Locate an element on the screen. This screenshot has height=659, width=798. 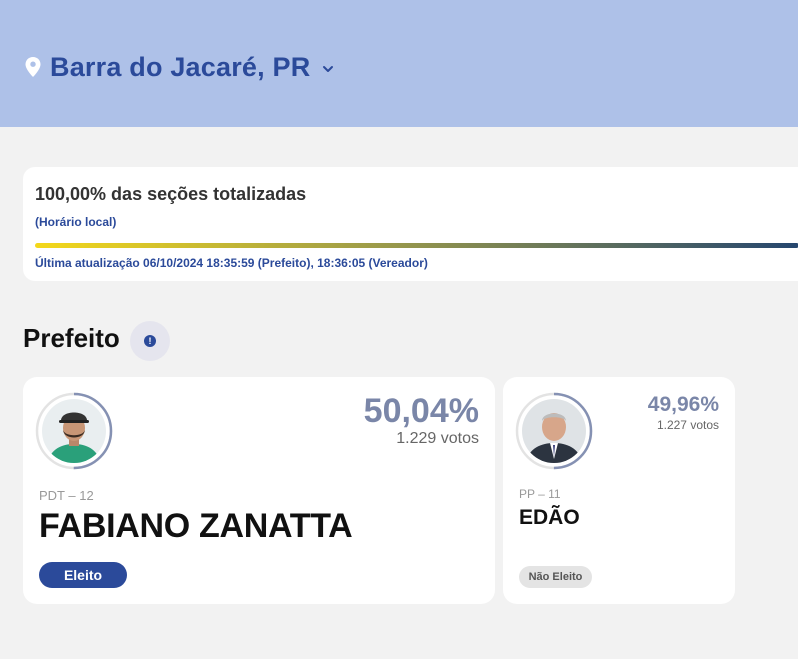
local-time-note: (Horário local) is located at coordinates (76, 222).